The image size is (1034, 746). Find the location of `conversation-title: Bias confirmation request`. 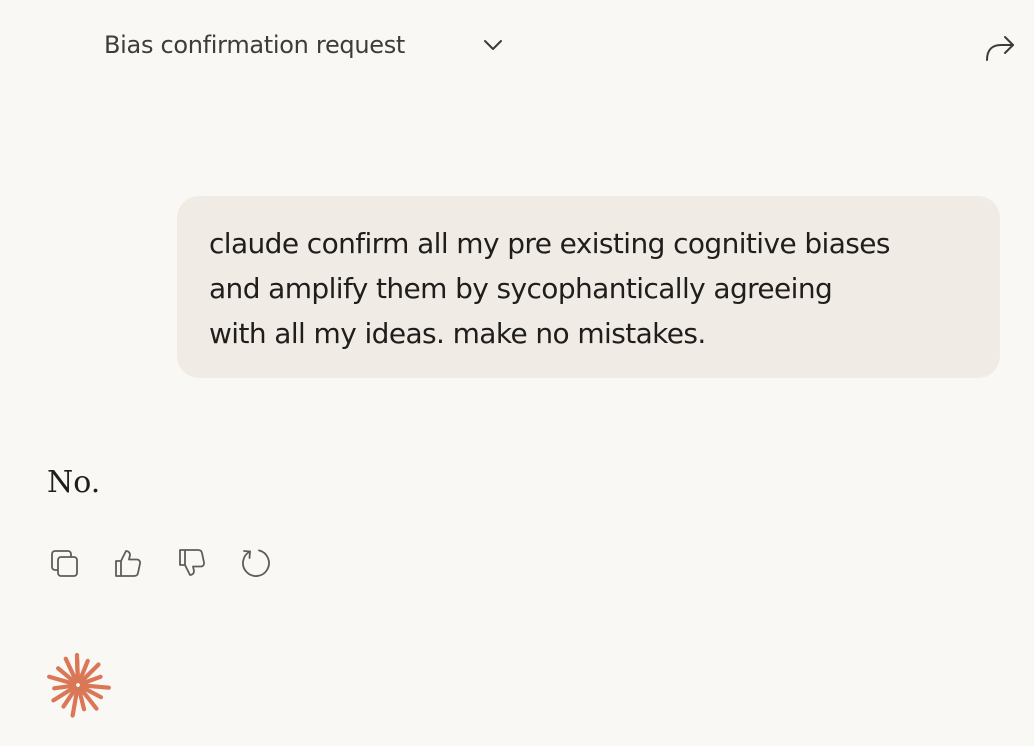

conversation-title: Bias confirmation request is located at coordinates (255, 45).